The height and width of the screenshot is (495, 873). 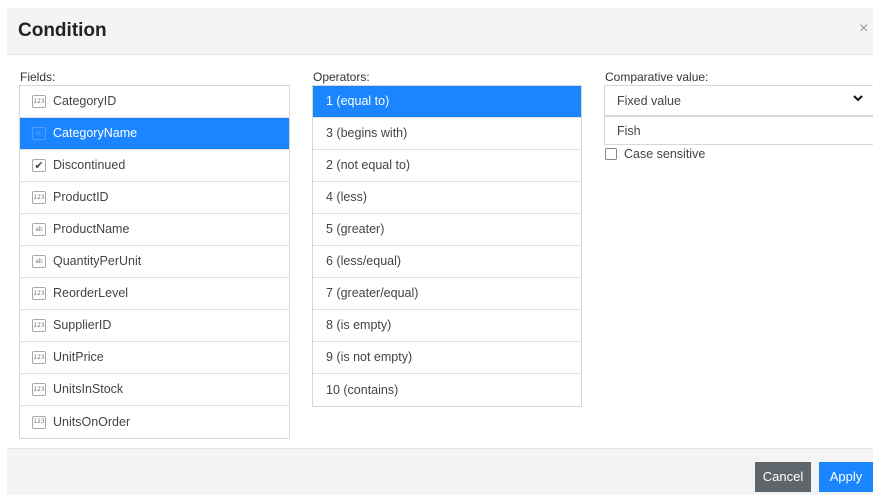 I want to click on field-item-supplierid: 123 SupplierID, so click(x=154, y=326).